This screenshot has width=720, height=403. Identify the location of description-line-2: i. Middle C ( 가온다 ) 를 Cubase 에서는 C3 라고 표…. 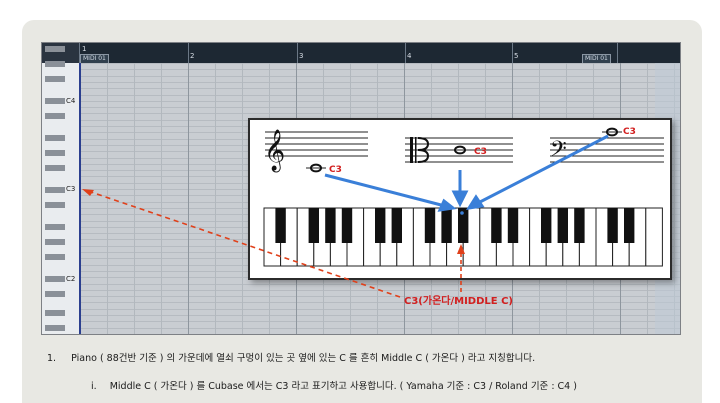
(334, 385).